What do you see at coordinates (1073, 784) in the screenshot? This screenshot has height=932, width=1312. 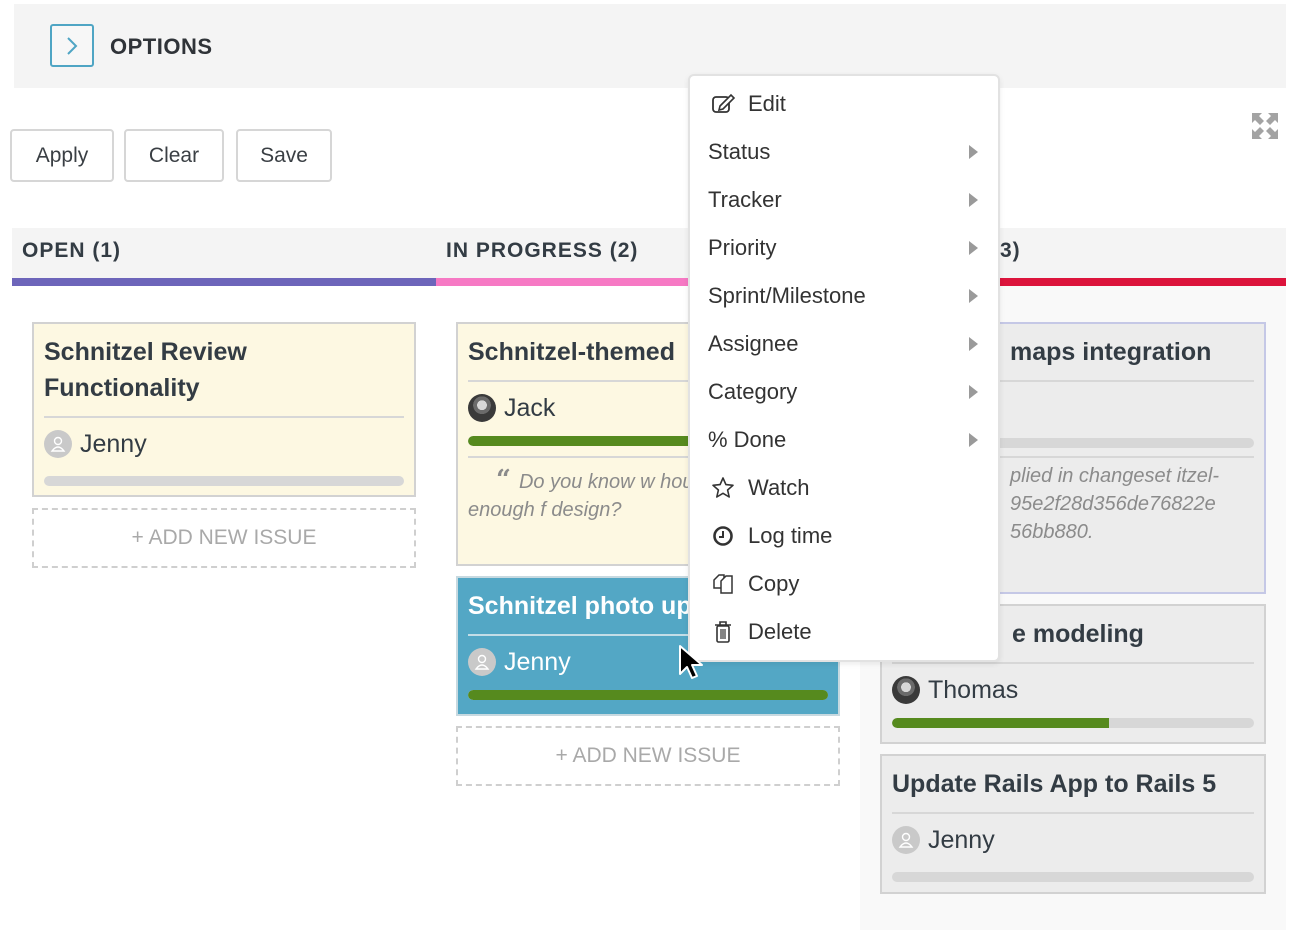 I see `issue-title: Update Rails App to Rails 5` at bounding box center [1073, 784].